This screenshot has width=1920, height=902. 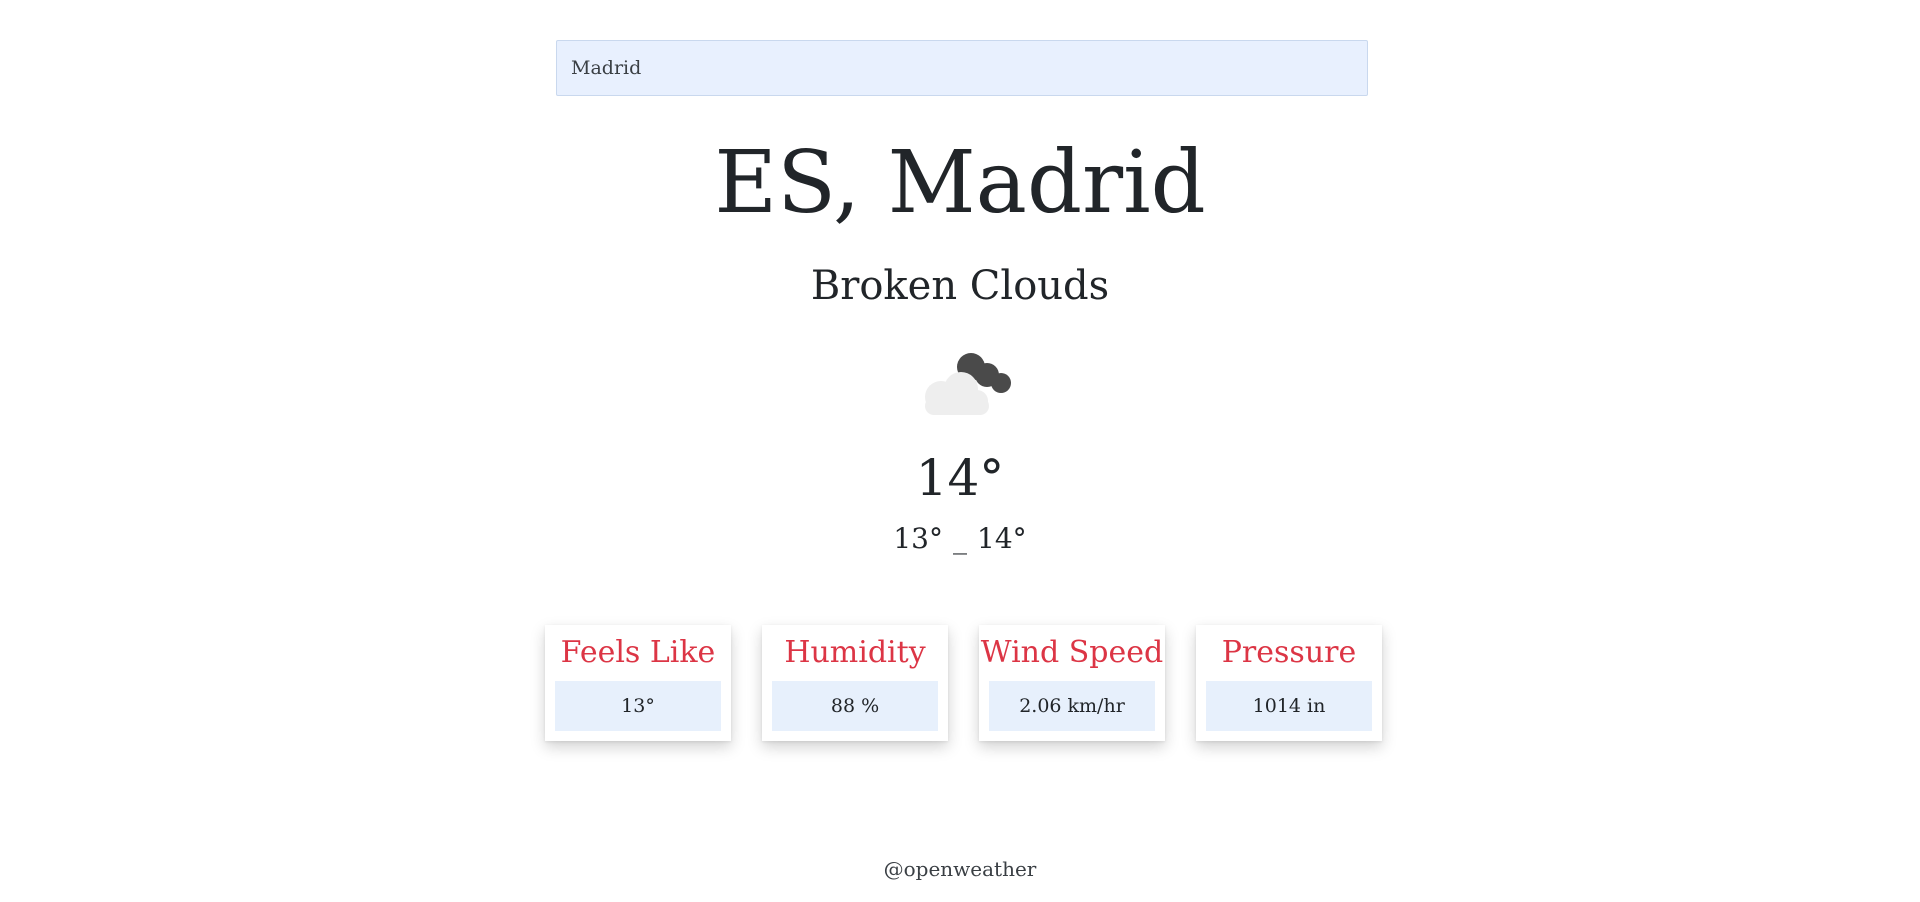 I want to click on location-title: ES, Madrid, so click(x=960, y=183).